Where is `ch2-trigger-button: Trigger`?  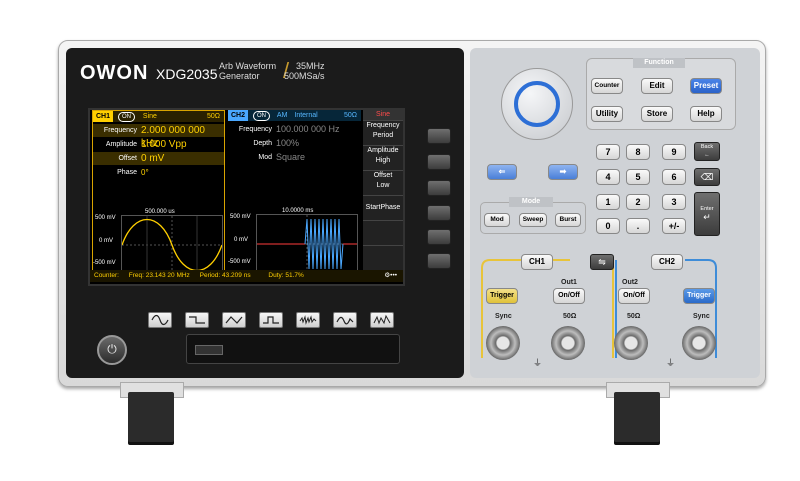 ch2-trigger-button: Trigger is located at coordinates (699, 296).